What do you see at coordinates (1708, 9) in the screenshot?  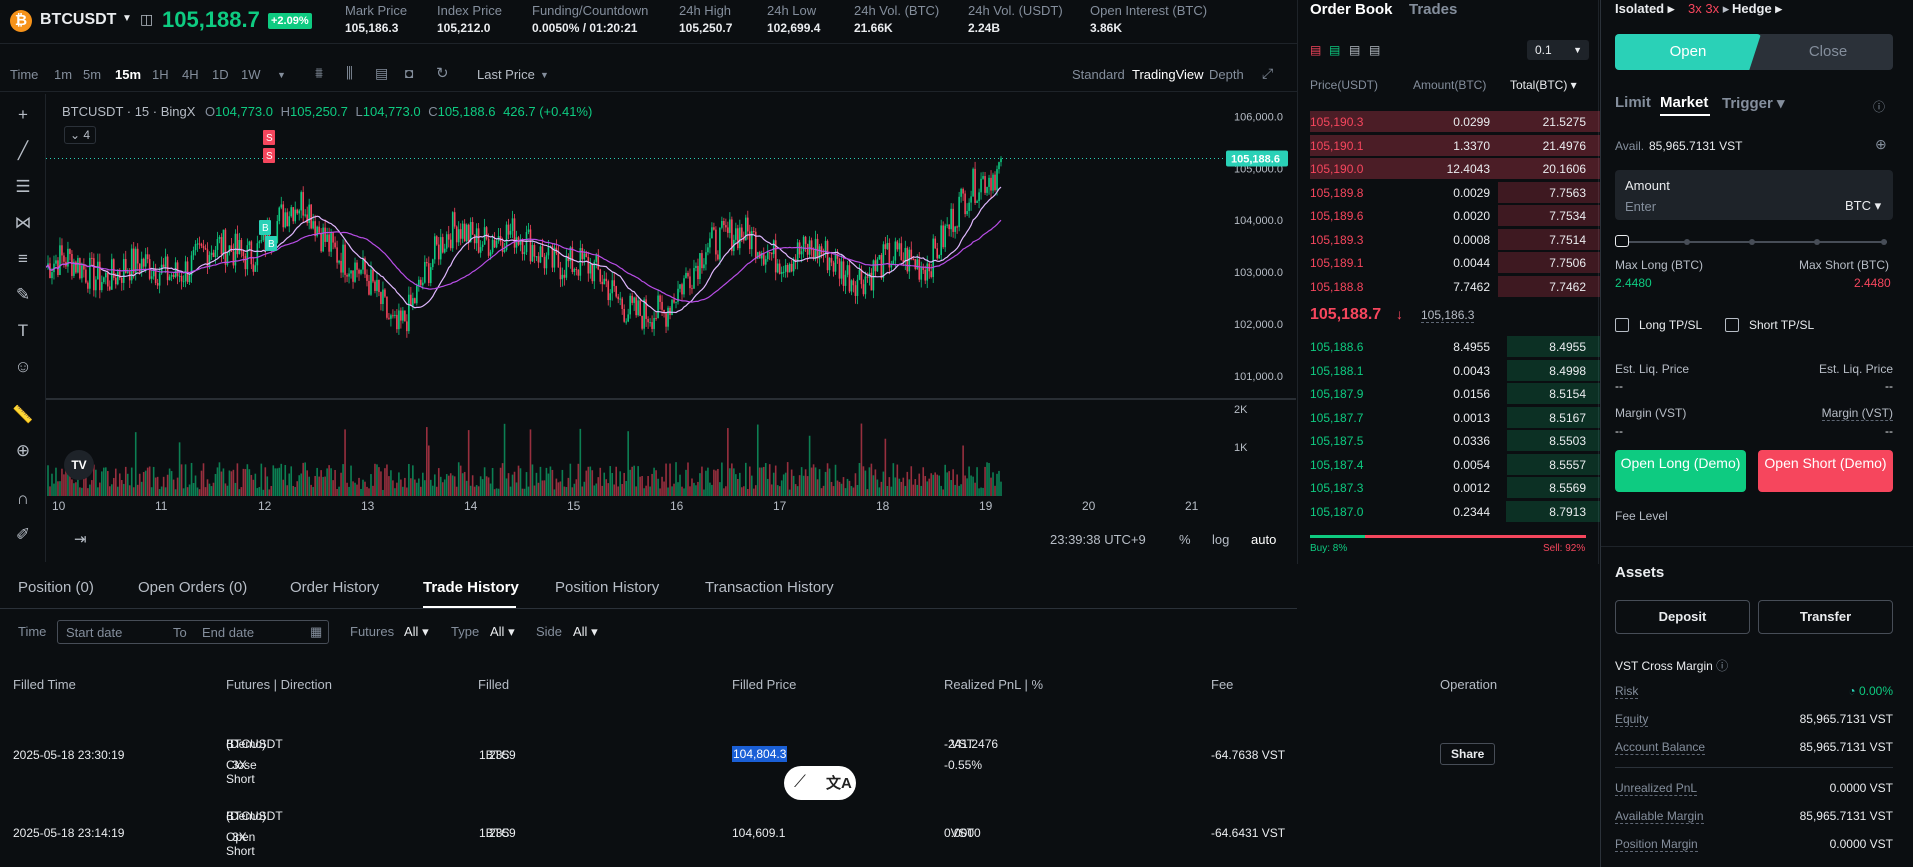 I see `leverage-select: 3x 3x ▸` at bounding box center [1708, 9].